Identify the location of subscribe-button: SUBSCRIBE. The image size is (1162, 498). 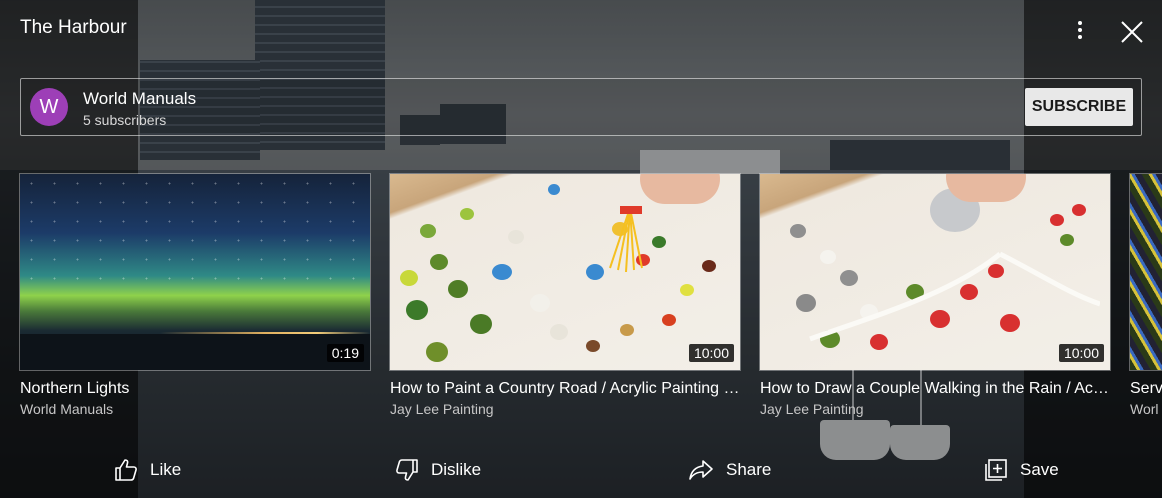
(1079, 107).